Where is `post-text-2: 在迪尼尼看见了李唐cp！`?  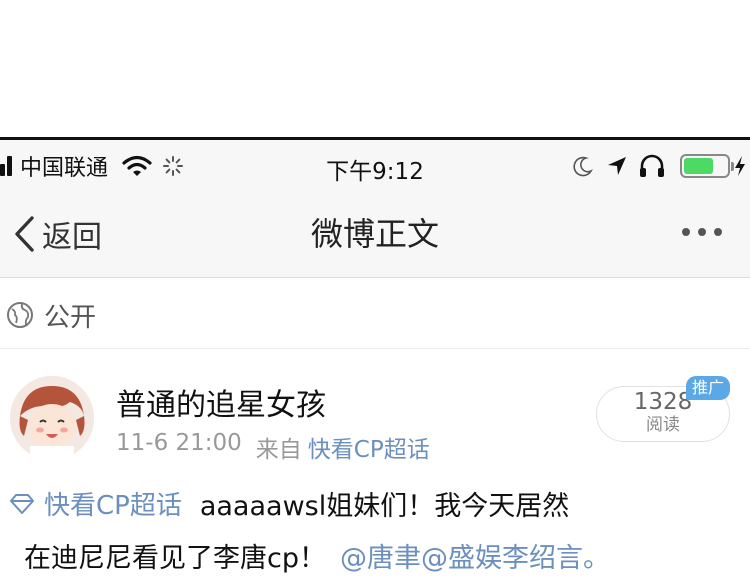 post-text-2: 在迪尼尼看见了李唐cp！ is located at coordinates (175, 558).